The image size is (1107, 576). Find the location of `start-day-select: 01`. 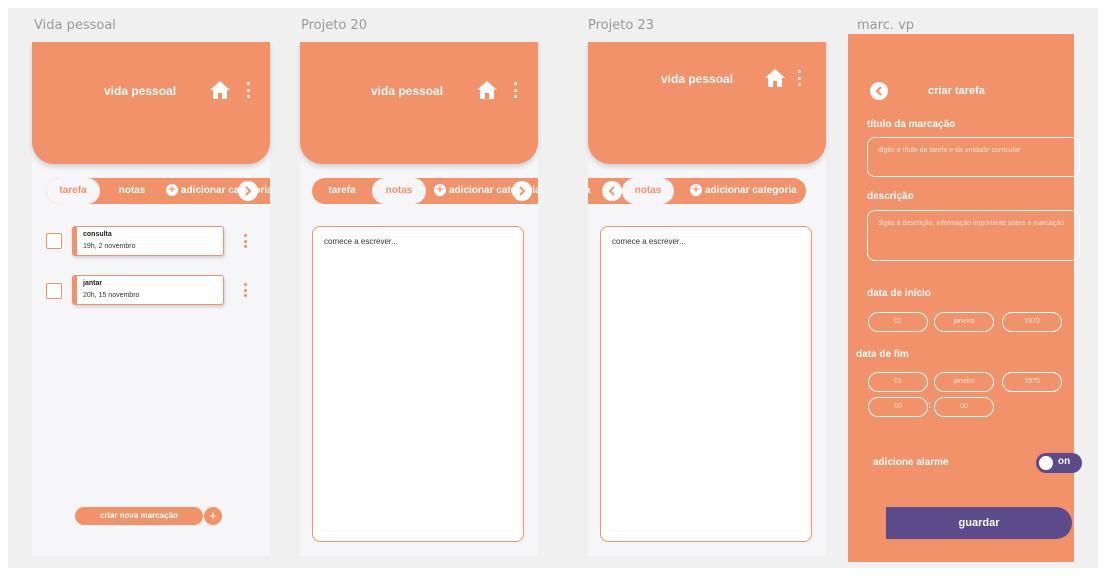

start-day-select: 01 is located at coordinates (898, 322).